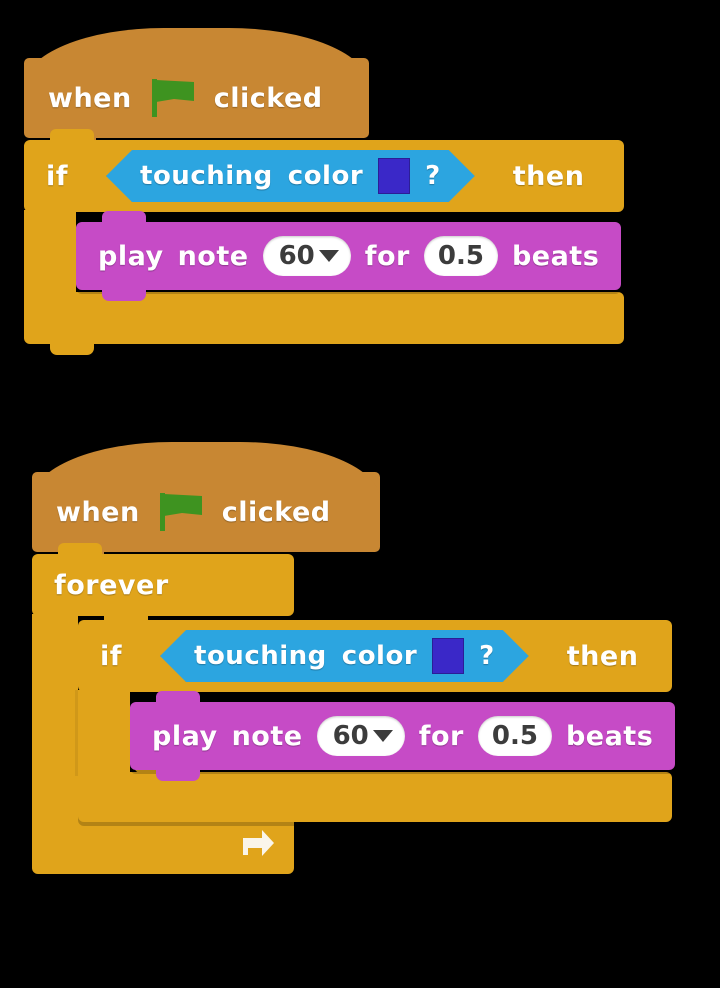  I want to click on beats-value-input-2: 0.5, so click(514, 736).